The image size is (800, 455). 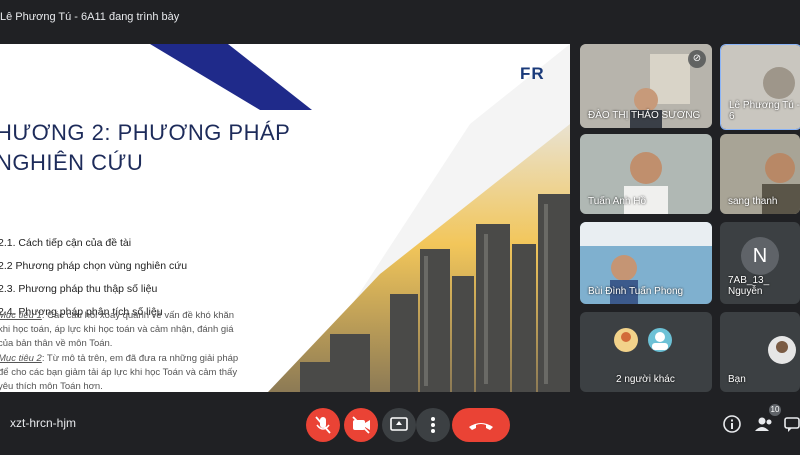 I want to click on slide-title: HƯƠNG 2: PHƯƠNG PHÁP NGHIÊN CỨU, so click(x=153, y=148).